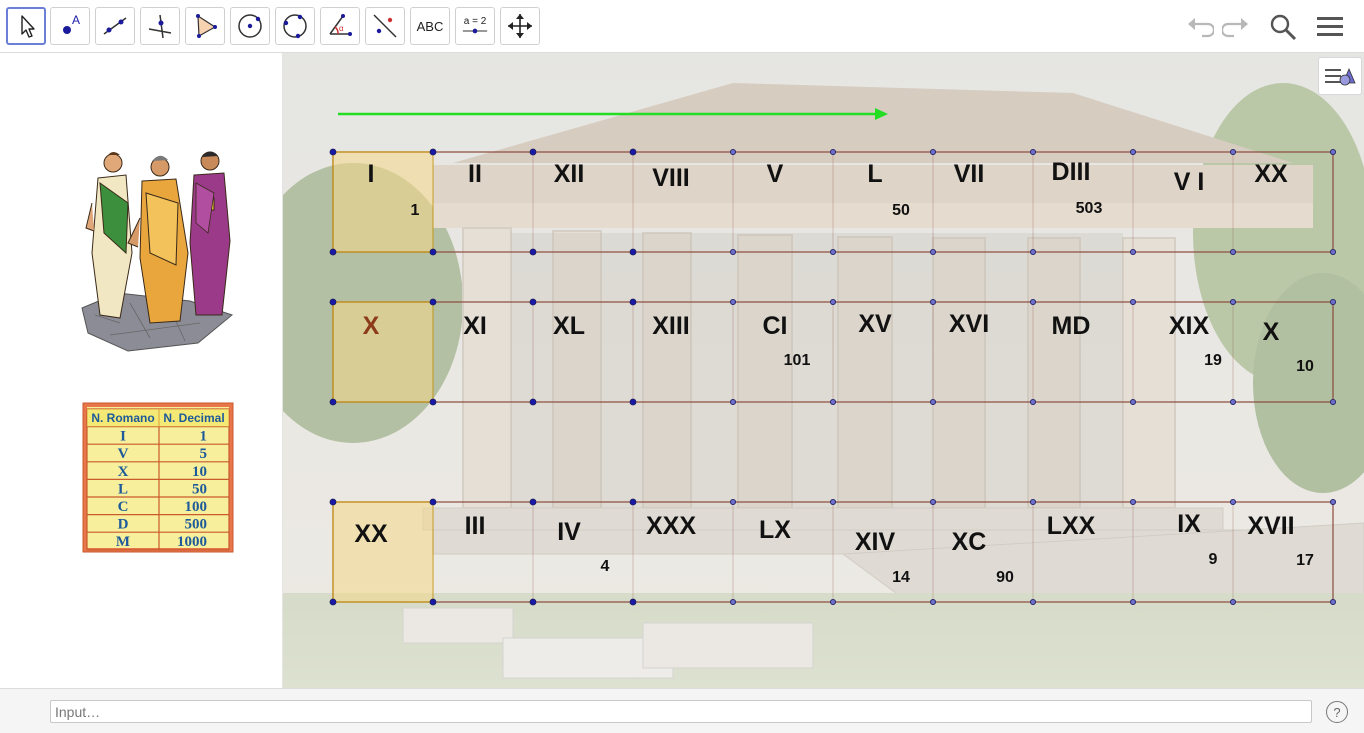  Describe the element at coordinates (569, 174) in the screenshot. I see `roman-label: XII` at that location.